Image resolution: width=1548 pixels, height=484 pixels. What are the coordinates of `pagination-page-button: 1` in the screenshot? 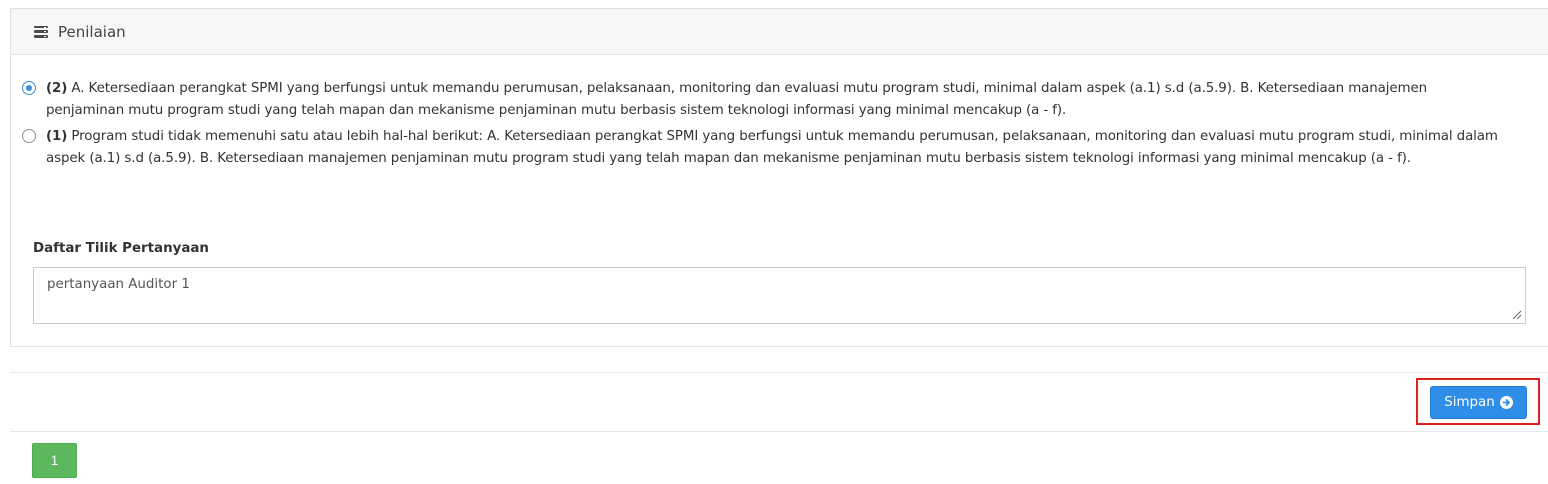 It's located at (54, 460).